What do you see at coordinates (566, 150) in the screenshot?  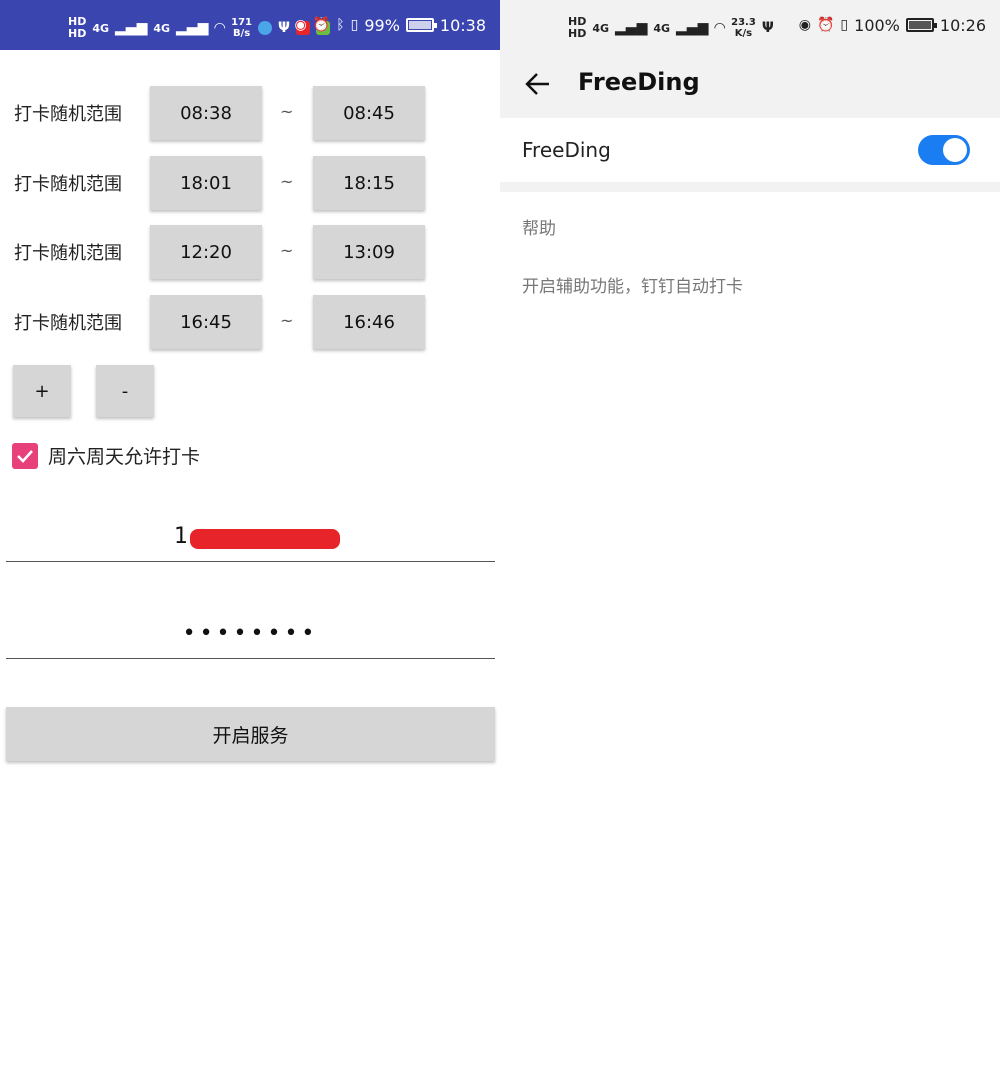 I see `setting-label: FreeDing` at bounding box center [566, 150].